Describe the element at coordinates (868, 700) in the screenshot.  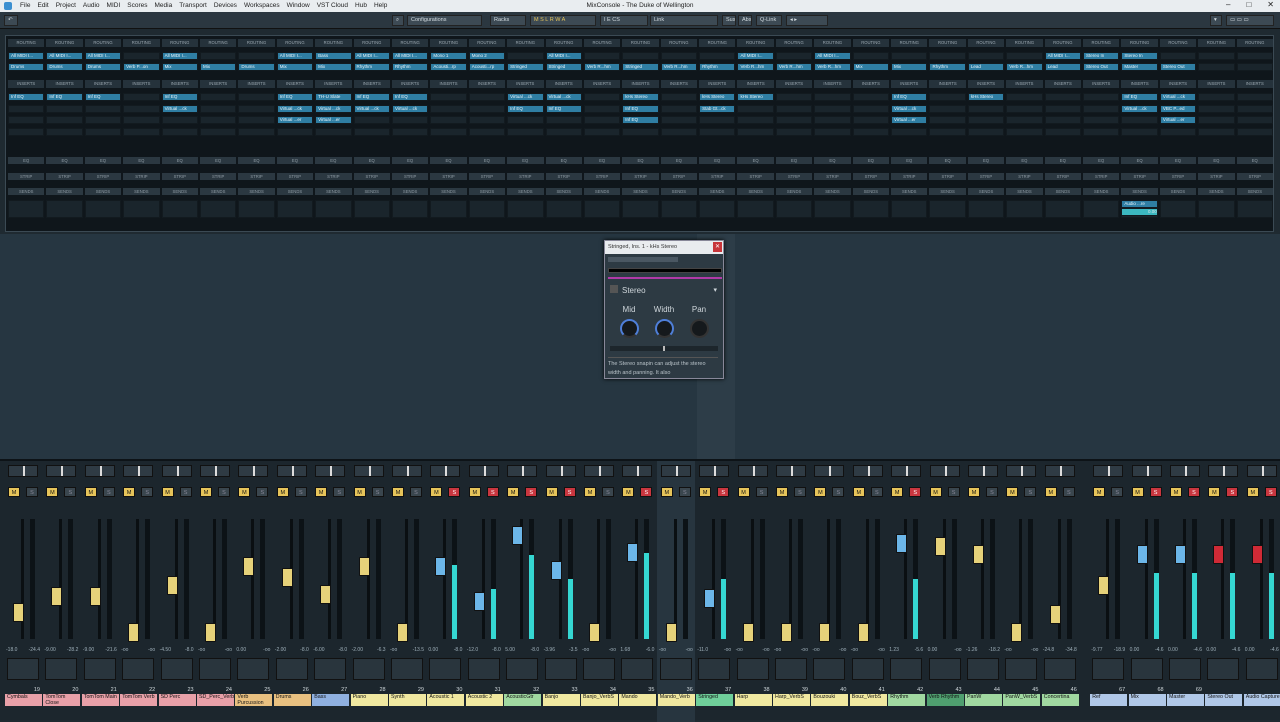
I see `channel-name: Bouz_VerbS` at that location.